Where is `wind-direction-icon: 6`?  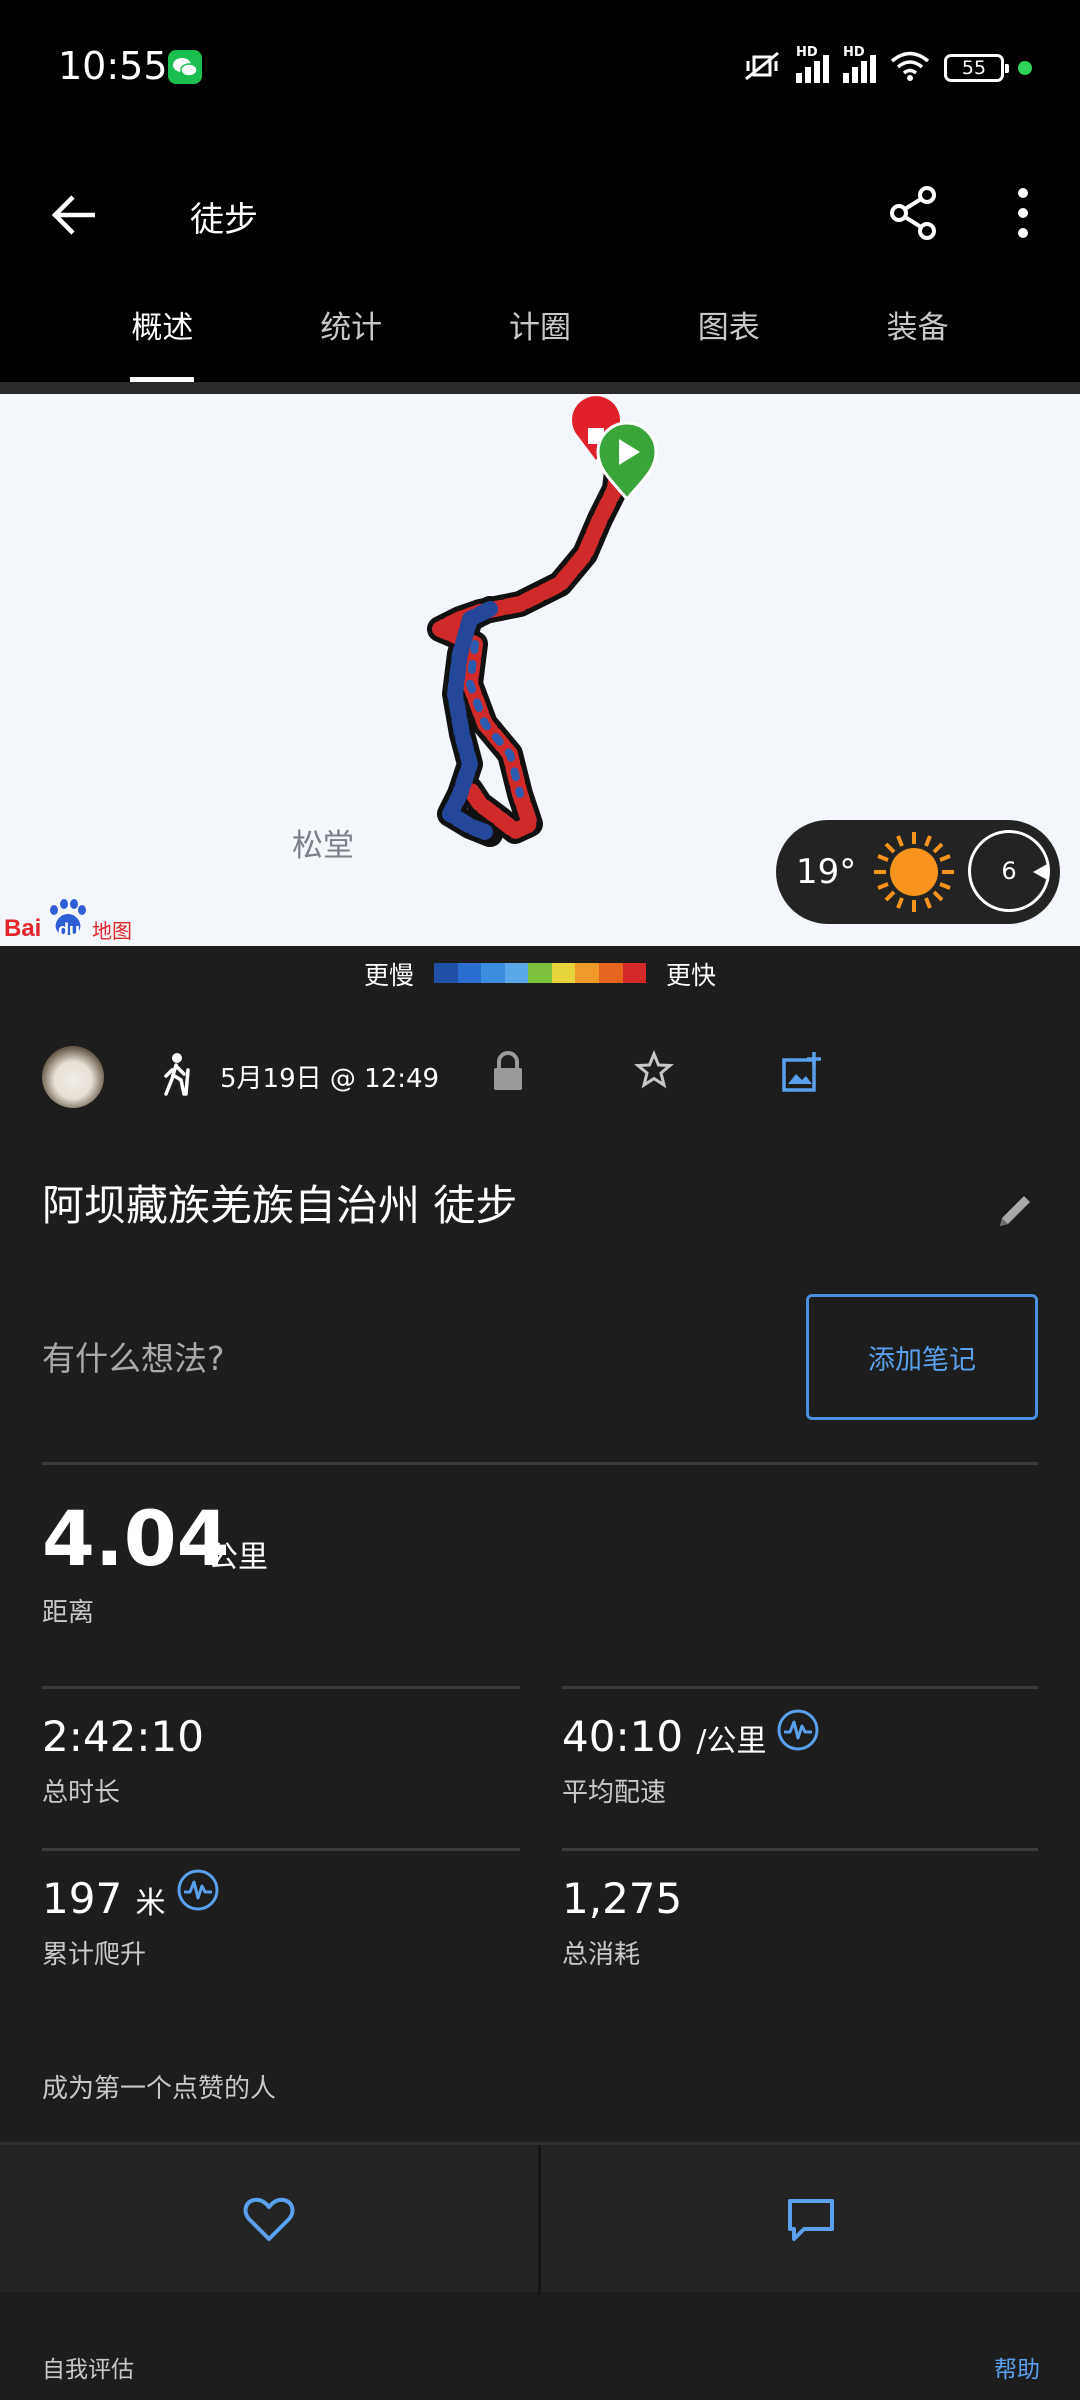 wind-direction-icon: 6 is located at coordinates (1009, 871).